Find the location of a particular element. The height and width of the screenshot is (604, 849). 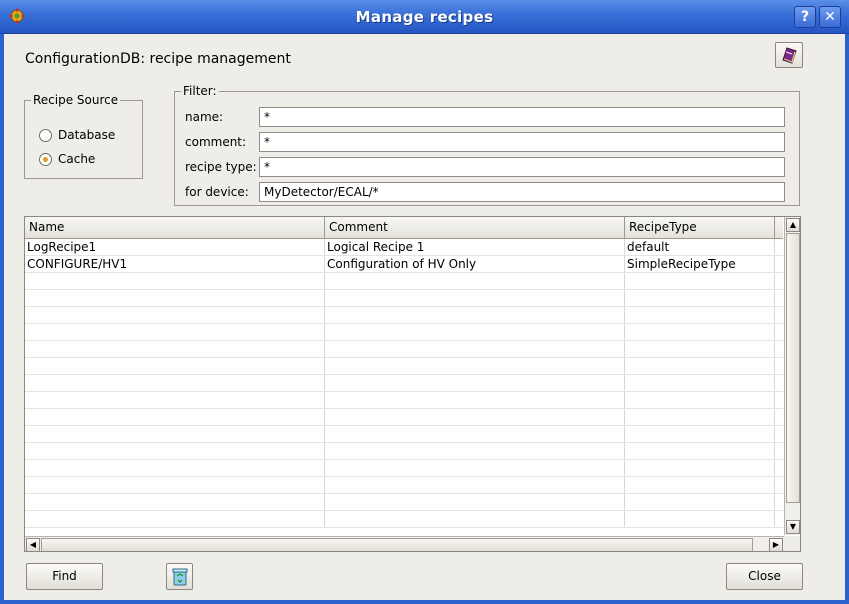

help-button: ? is located at coordinates (805, 17).